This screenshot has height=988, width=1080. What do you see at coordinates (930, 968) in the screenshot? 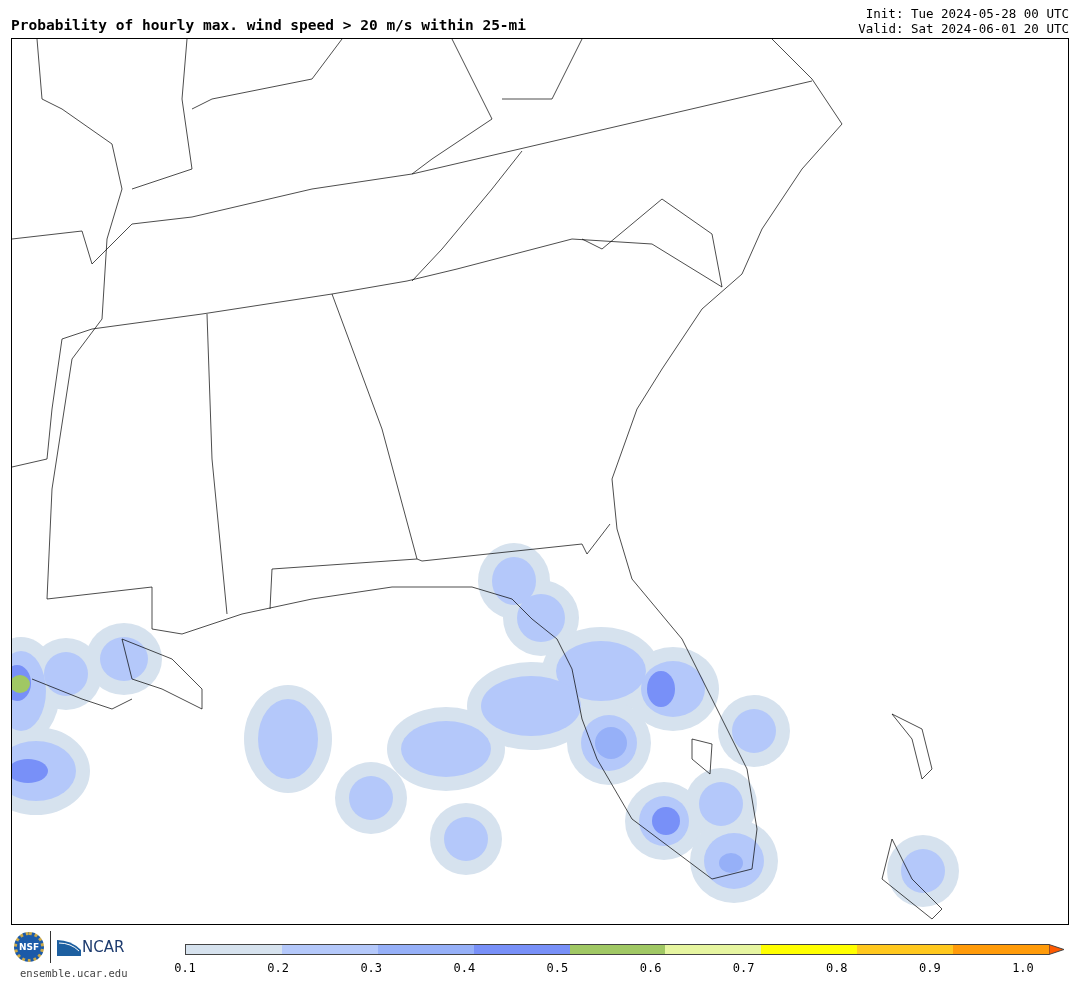
I see `colorbar-tick-label: 0.9` at bounding box center [930, 968].